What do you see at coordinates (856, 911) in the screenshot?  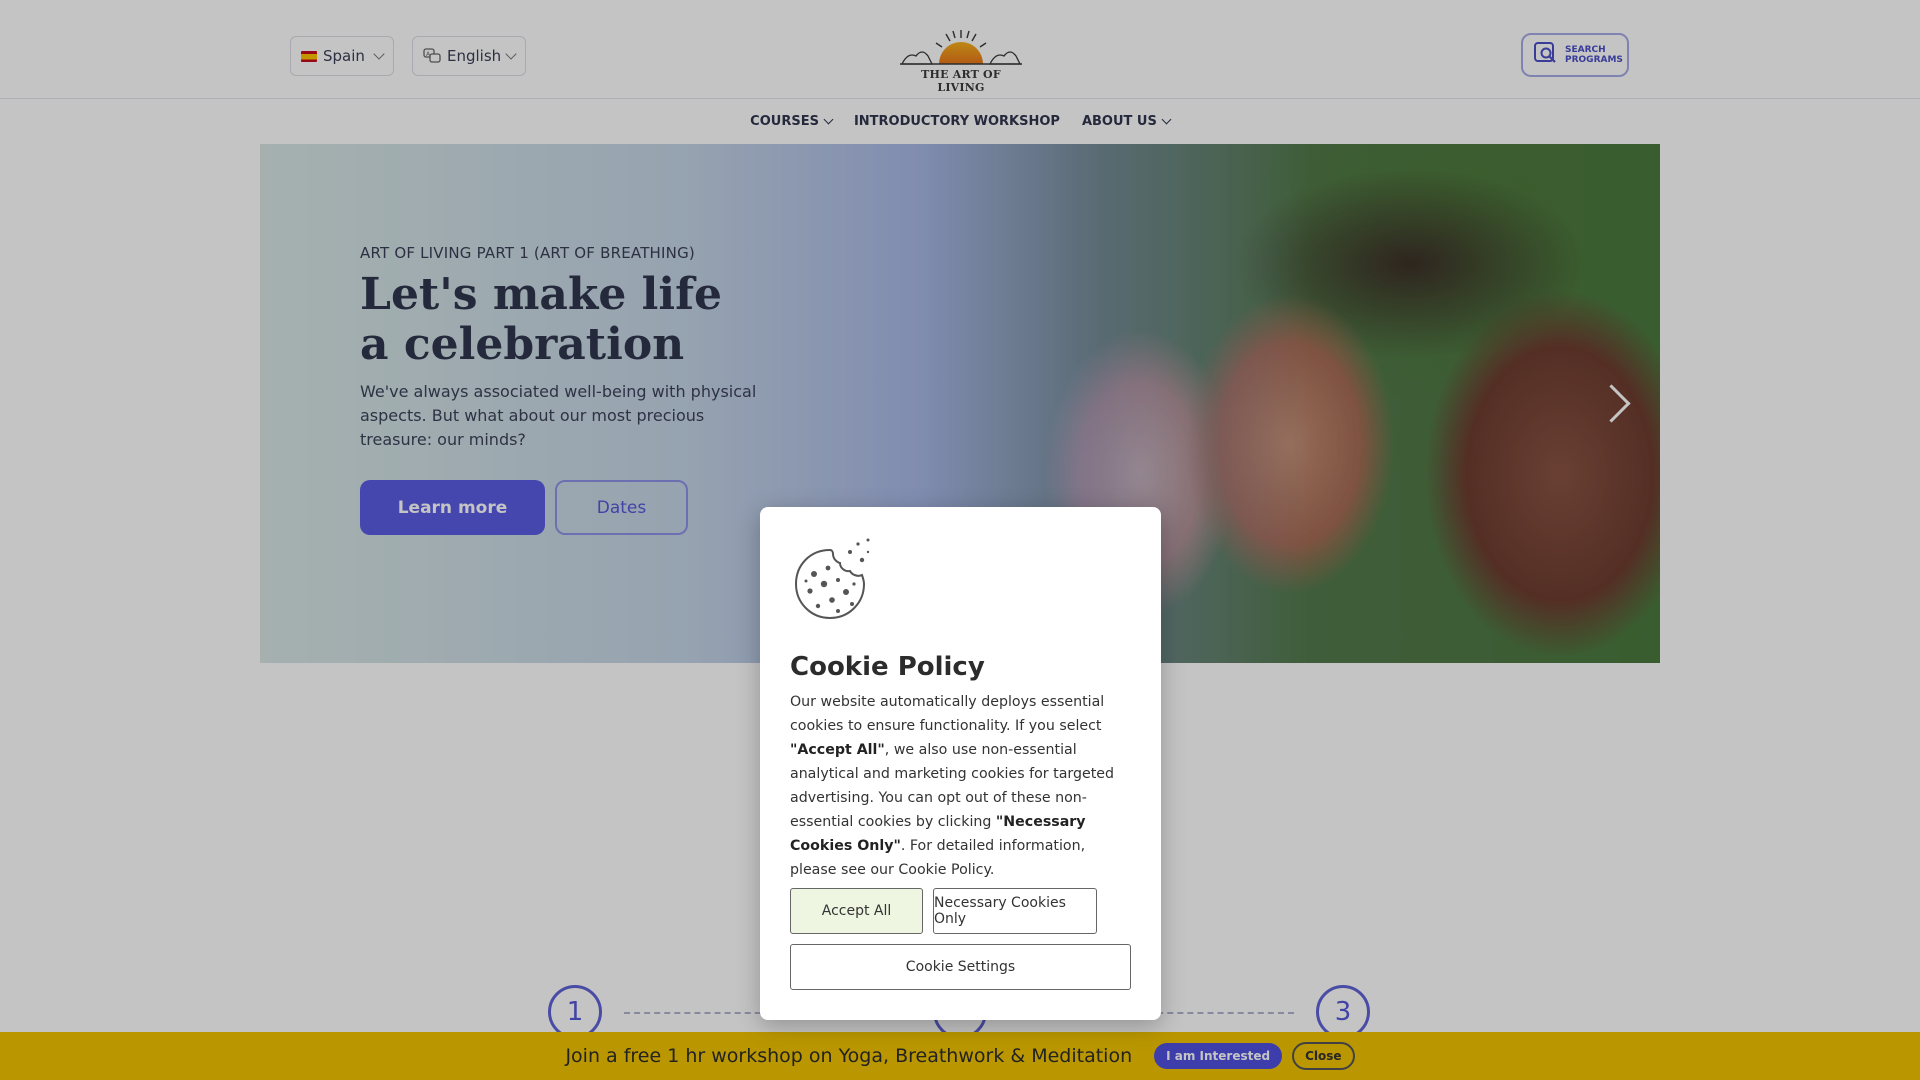 I see `accept-all-button: Accept All` at bounding box center [856, 911].